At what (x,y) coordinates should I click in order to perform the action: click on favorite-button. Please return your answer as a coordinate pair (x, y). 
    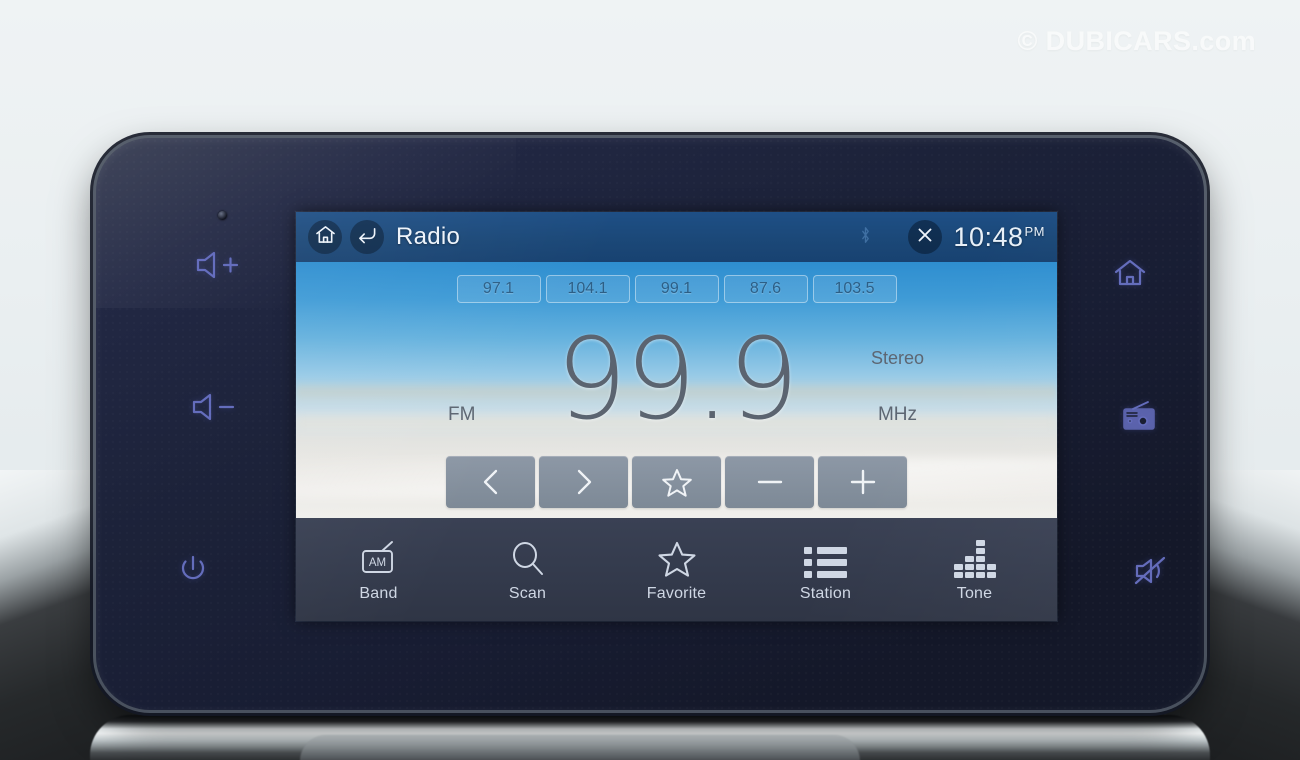
    Looking at the image, I should click on (676, 482).